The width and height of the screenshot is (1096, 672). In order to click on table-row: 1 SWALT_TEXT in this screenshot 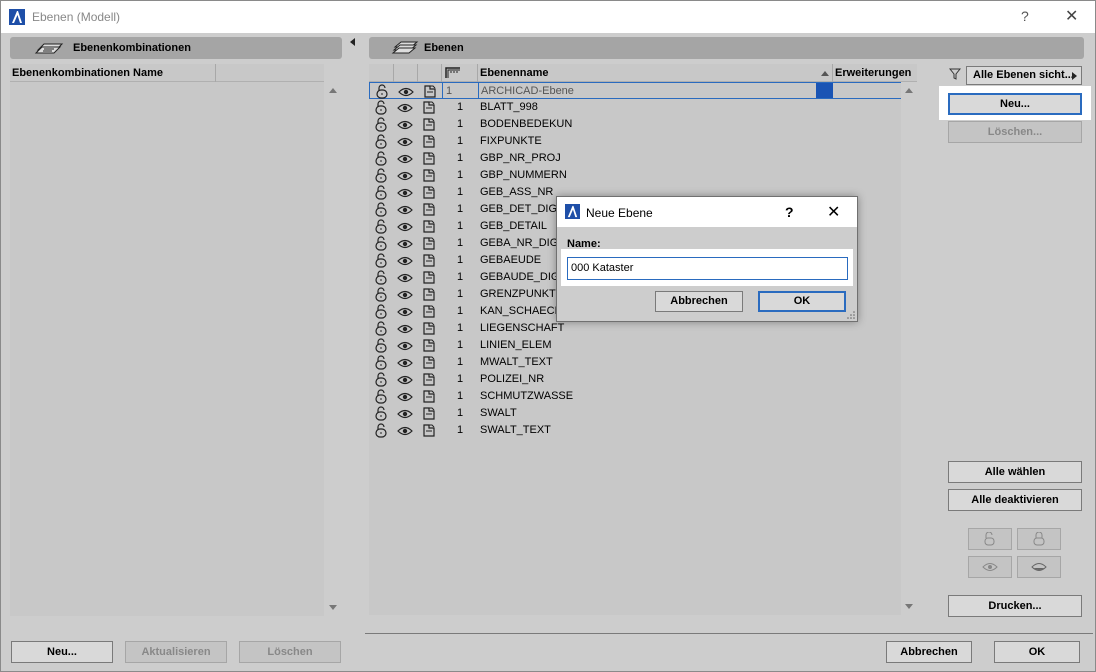, I will do `click(643, 430)`.